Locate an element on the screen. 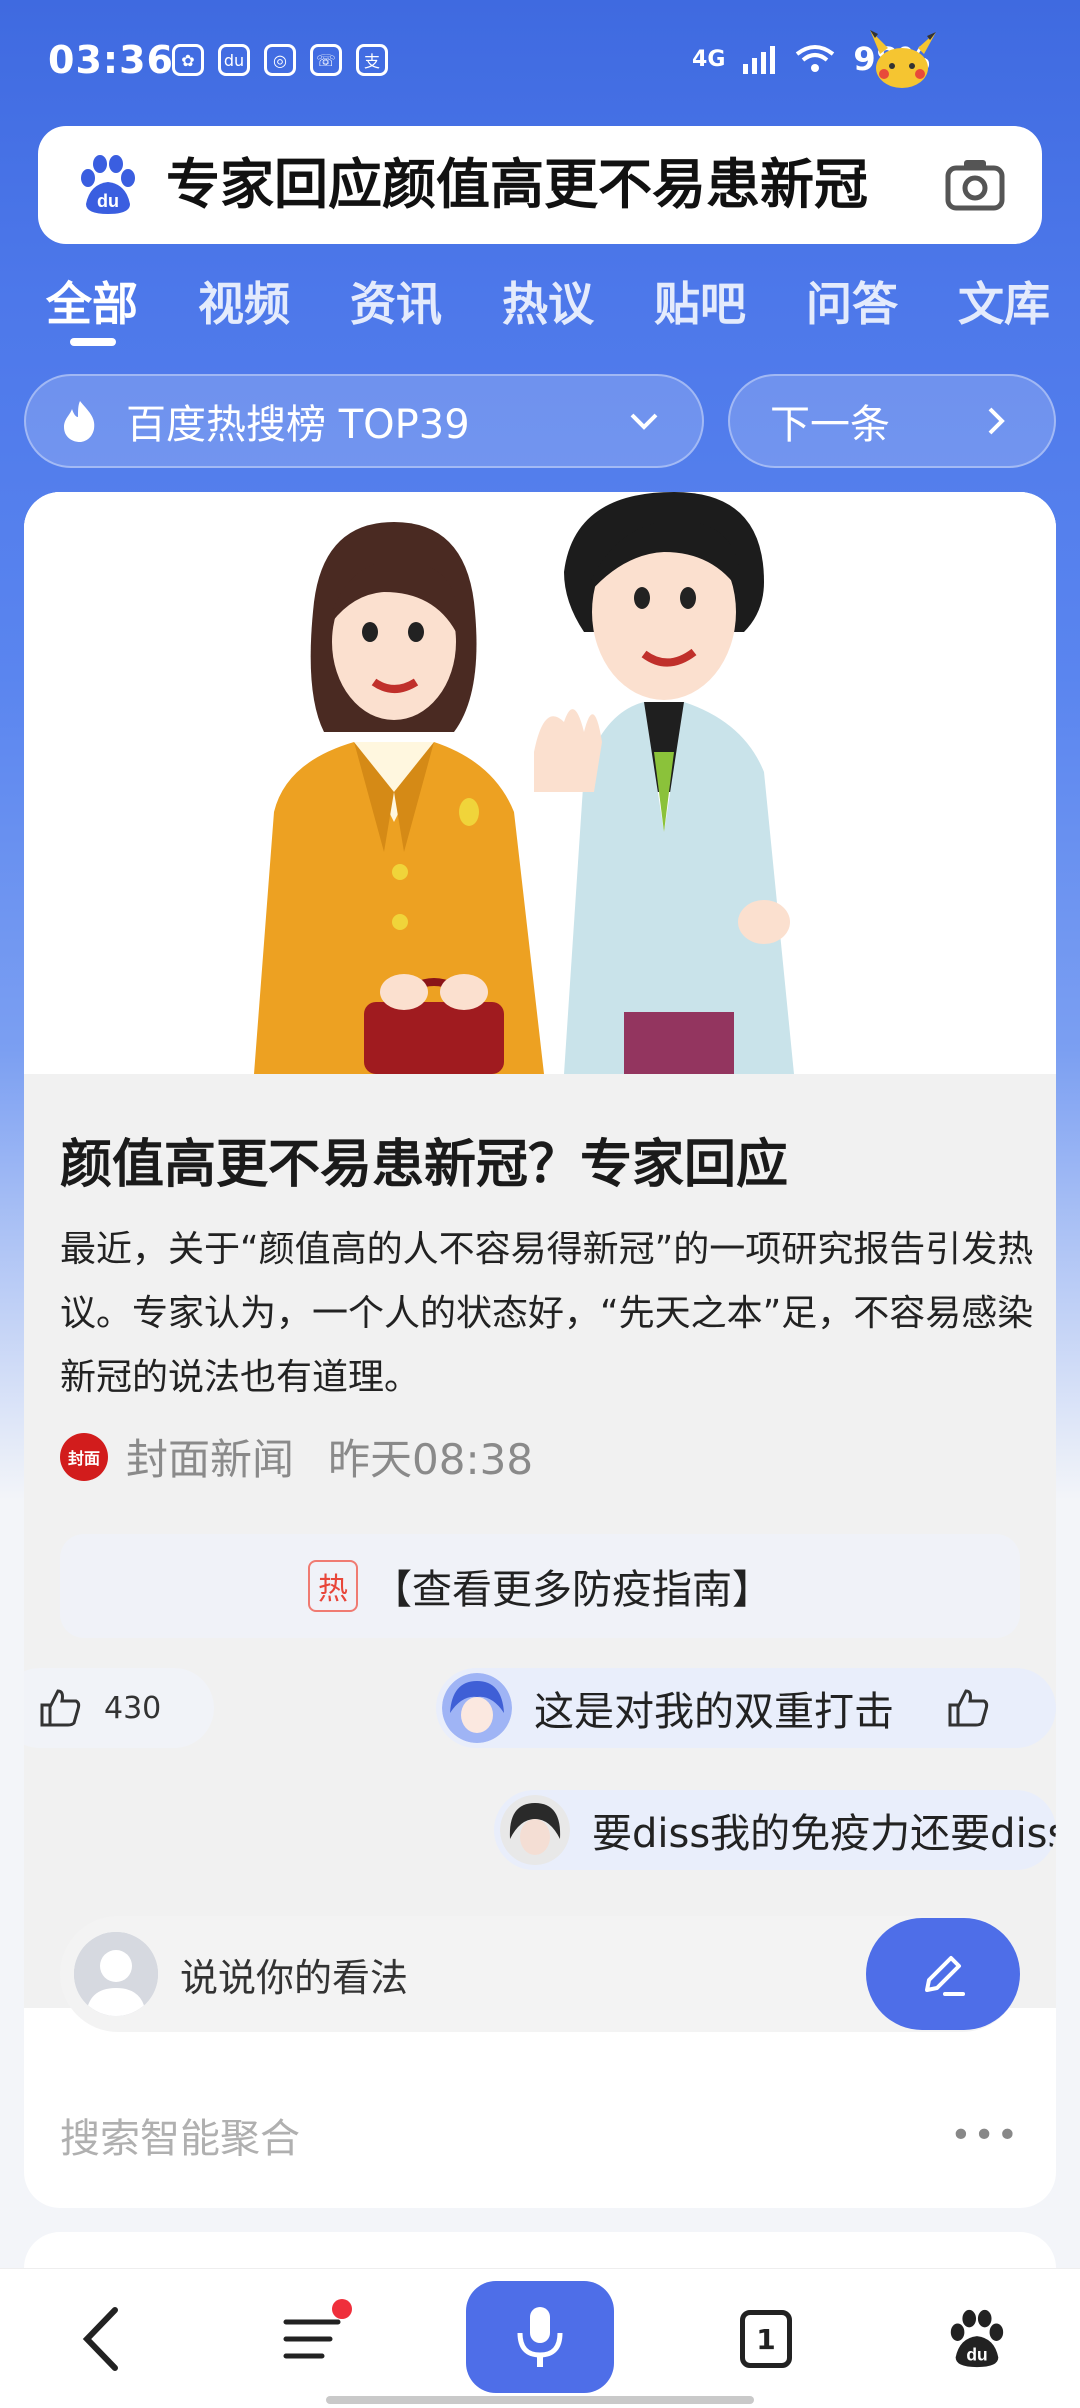 This screenshot has height=2408, width=1080. search-query-text: 专家回应颜值高更不易患新冠 is located at coordinates (551, 185).